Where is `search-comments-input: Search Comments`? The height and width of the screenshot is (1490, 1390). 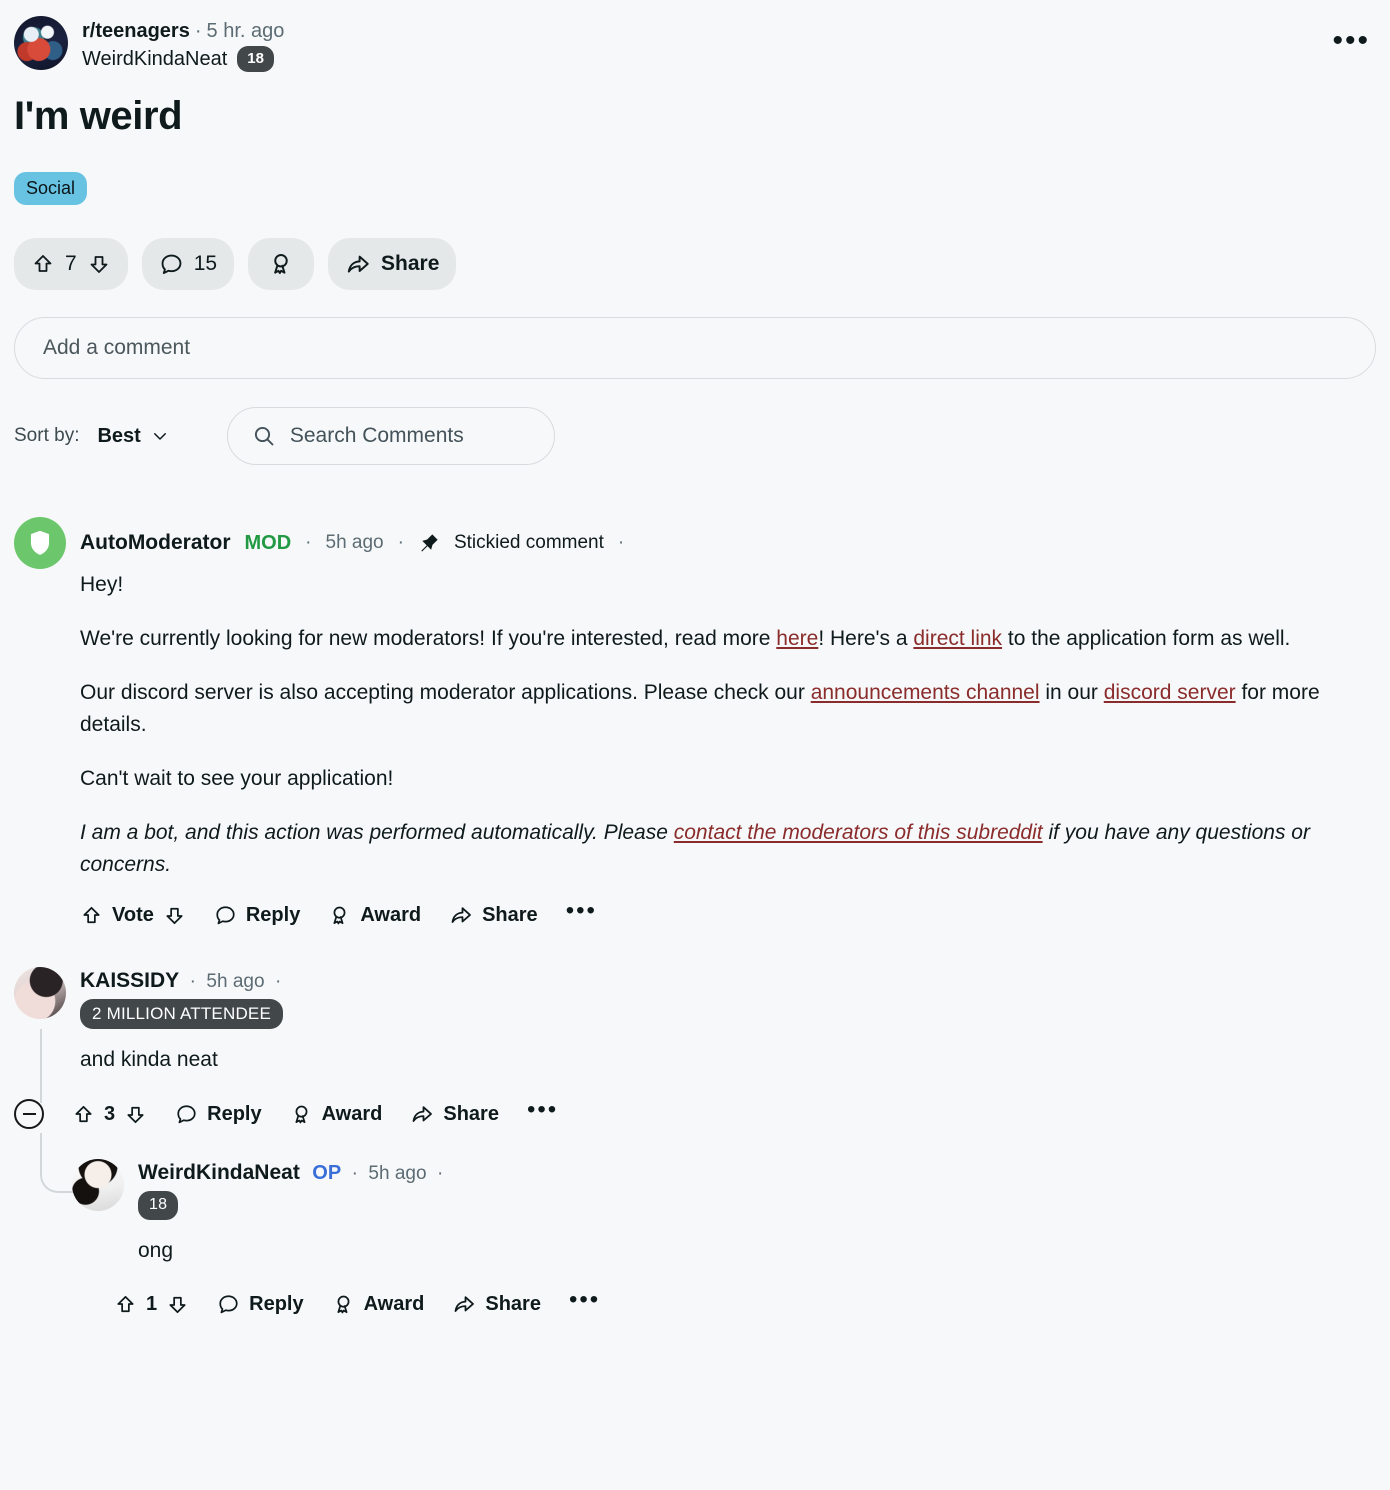
search-comments-input: Search Comments is located at coordinates (390, 436).